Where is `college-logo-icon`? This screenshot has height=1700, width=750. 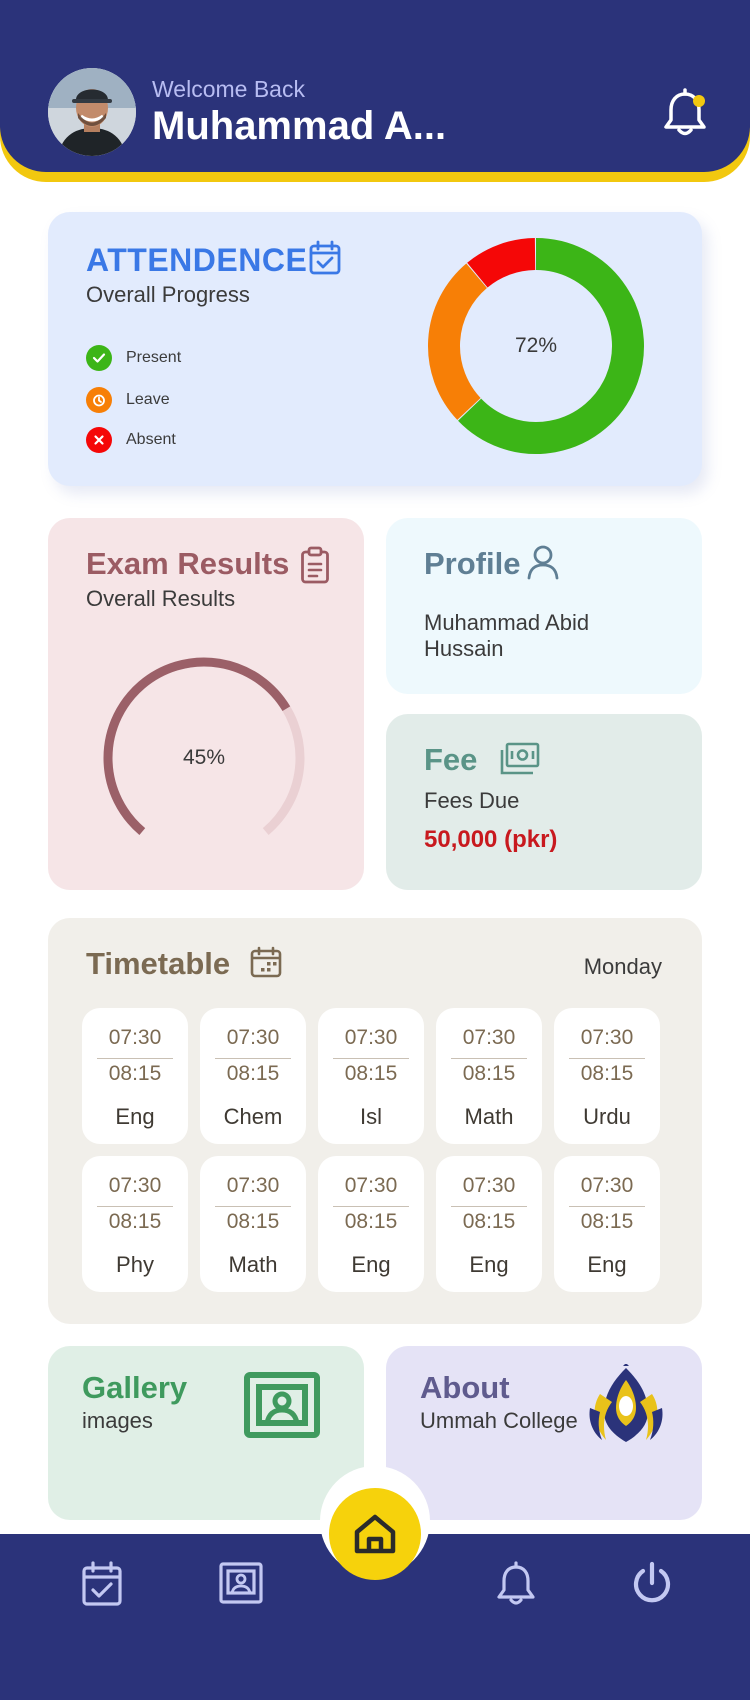
college-logo-icon is located at coordinates (626, 1404).